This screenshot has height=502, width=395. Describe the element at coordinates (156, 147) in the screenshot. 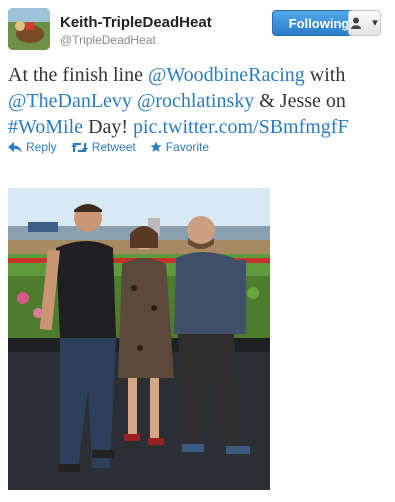

I see `star-icon` at that location.